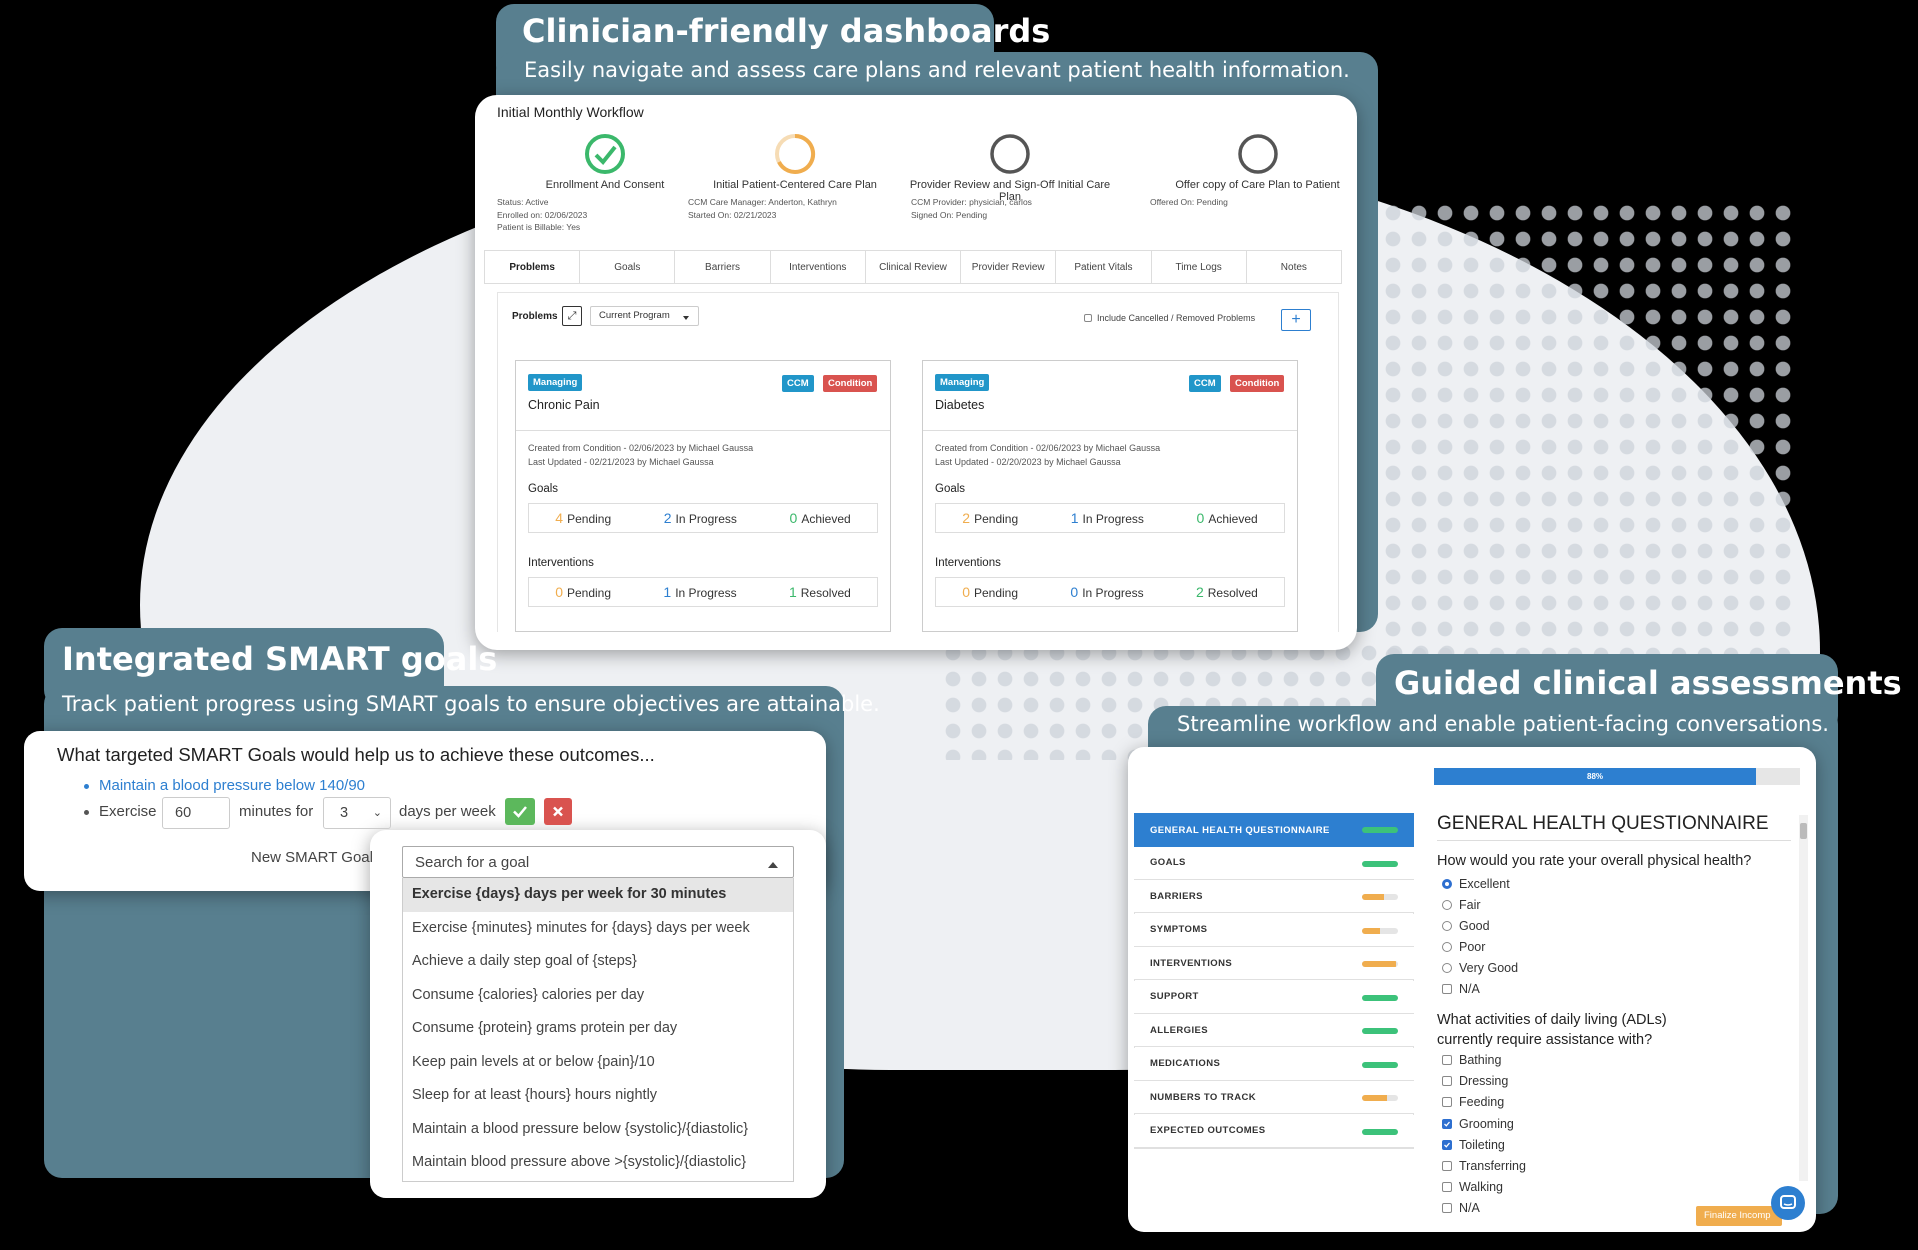 Image resolution: width=1918 pixels, height=1250 pixels. What do you see at coordinates (1473, 1145) in the screenshot?
I see `adl-option: Toileting` at bounding box center [1473, 1145].